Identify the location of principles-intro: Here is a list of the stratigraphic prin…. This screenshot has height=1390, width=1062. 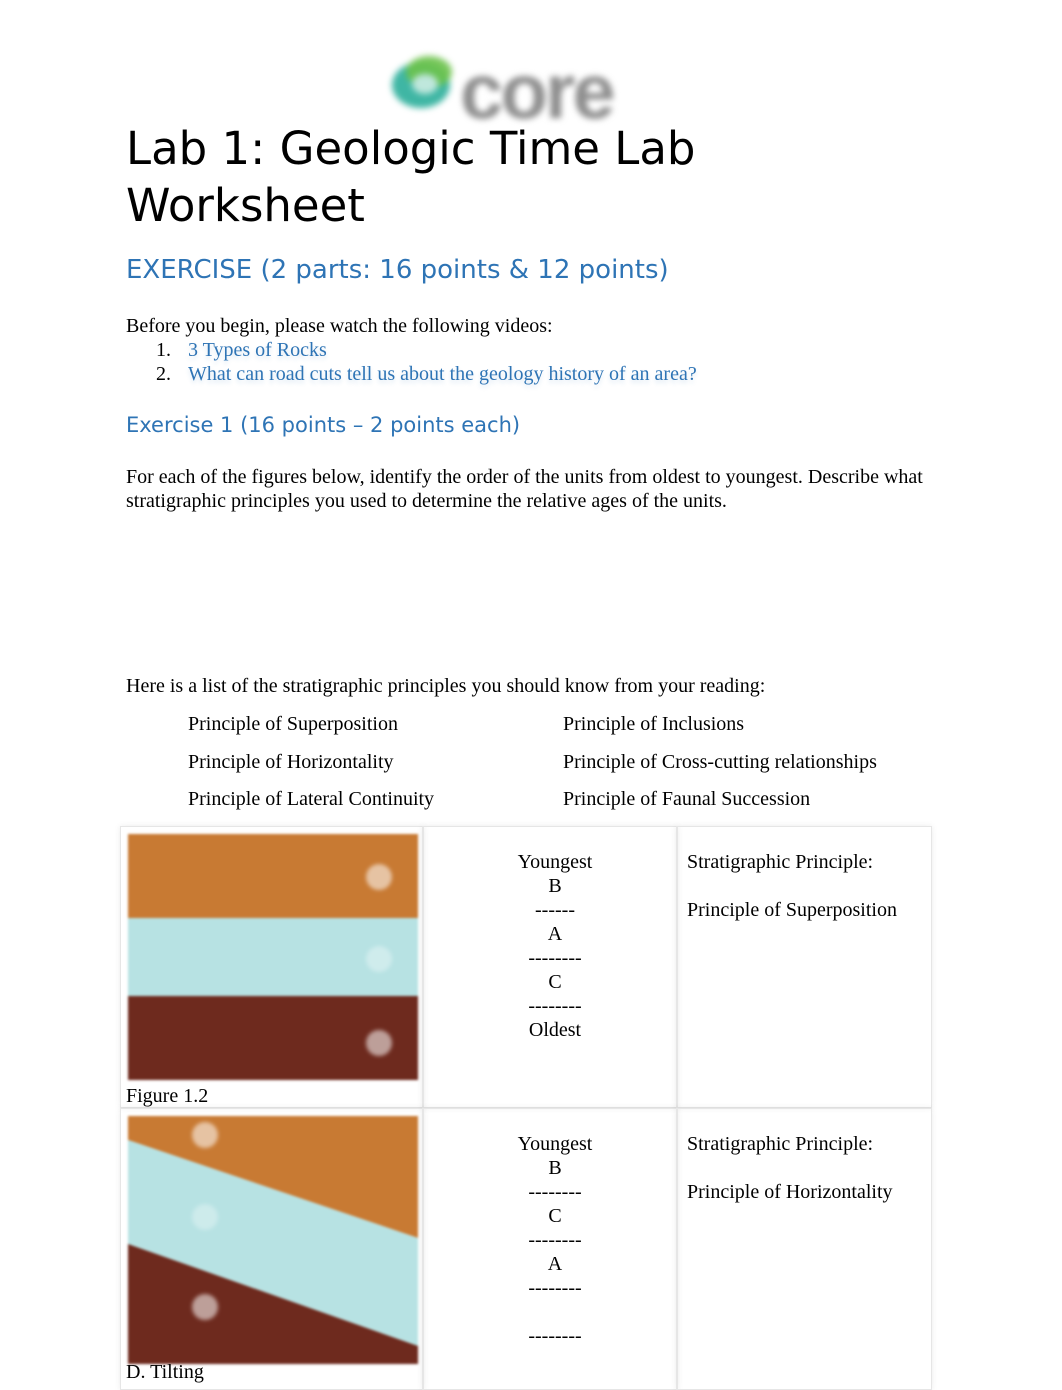
(446, 686).